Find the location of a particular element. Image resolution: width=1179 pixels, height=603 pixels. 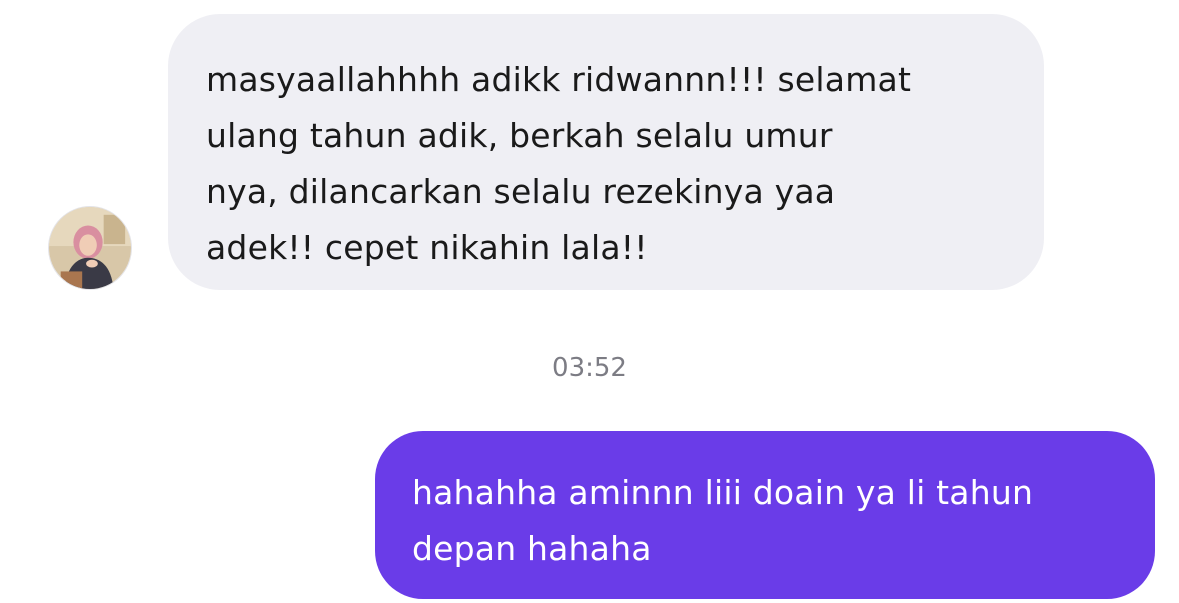

incoming-message-line: masyaallahhhh adikk ridwannn!!! selamat is located at coordinates (559, 79).